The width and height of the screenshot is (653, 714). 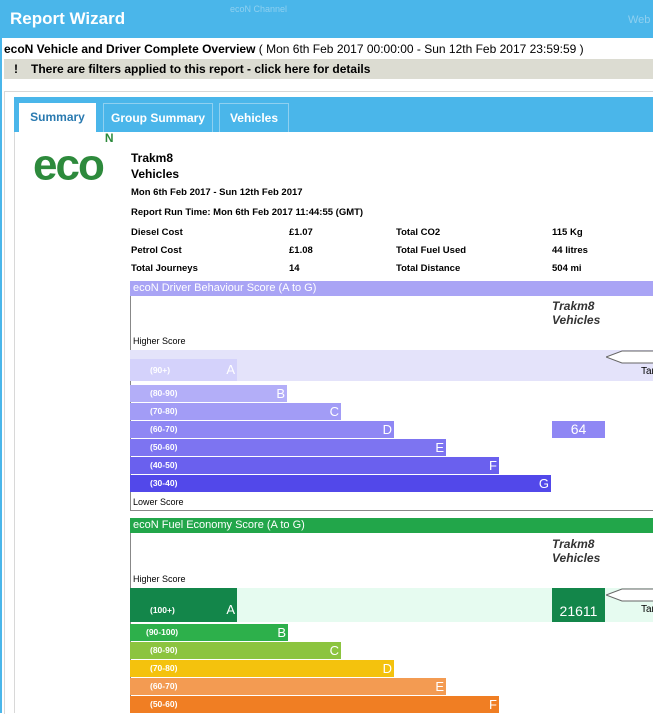 I want to click on window-title: Report Wizard, so click(x=68, y=18).